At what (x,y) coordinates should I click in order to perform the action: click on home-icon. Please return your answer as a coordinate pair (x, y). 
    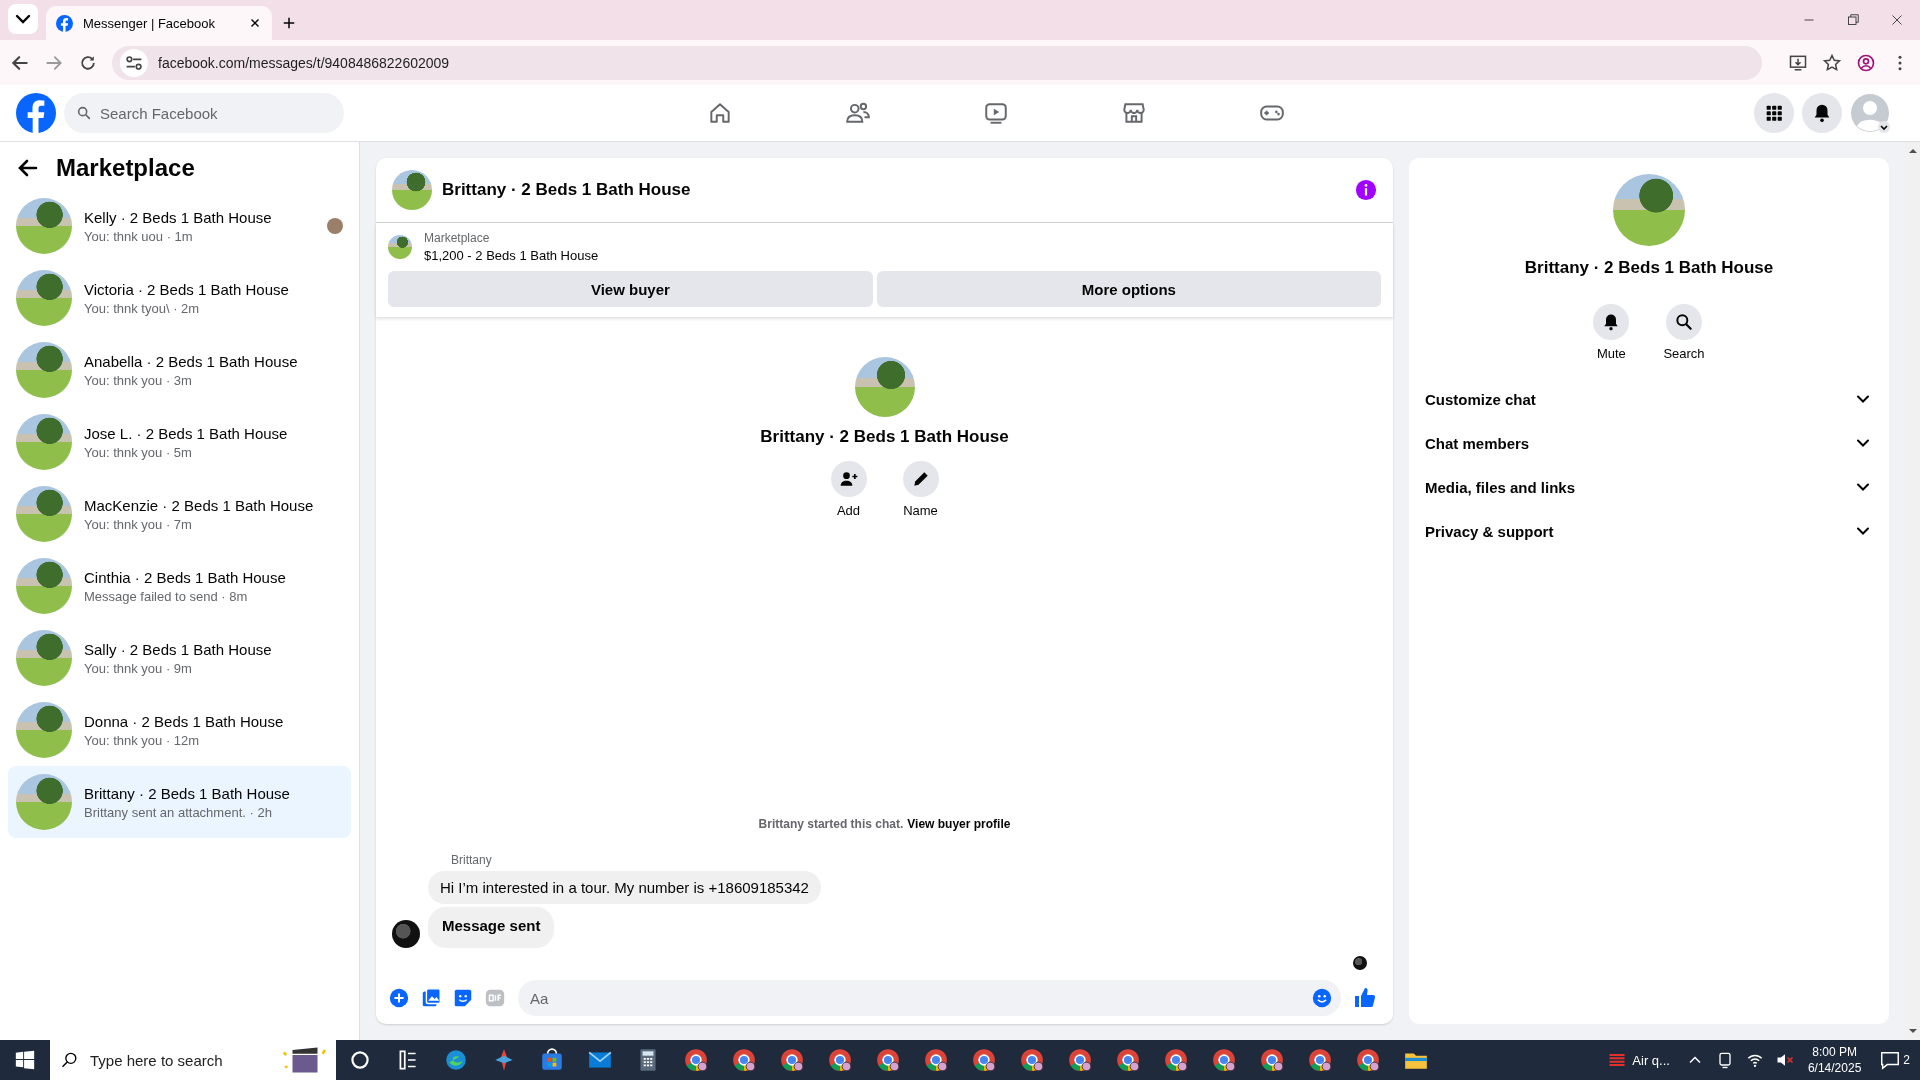
    Looking at the image, I should click on (720, 113).